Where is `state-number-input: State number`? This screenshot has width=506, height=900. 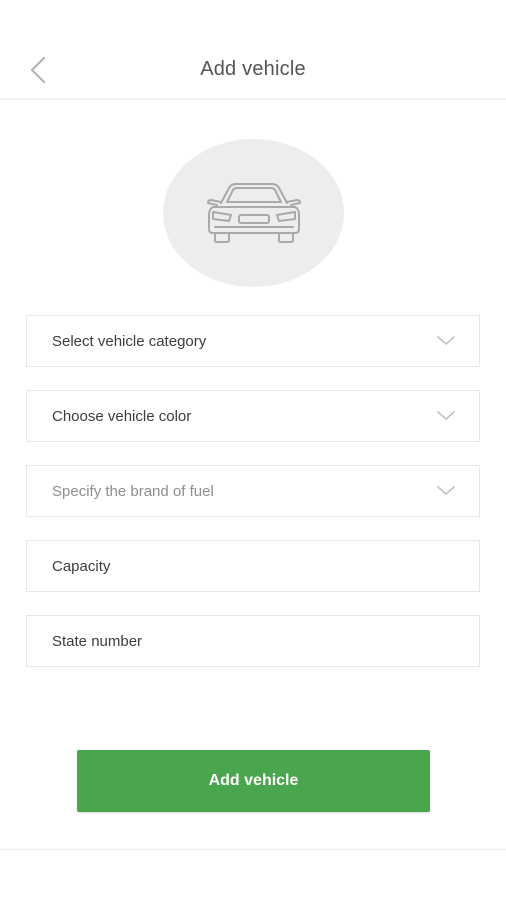 state-number-input: State number is located at coordinates (253, 641).